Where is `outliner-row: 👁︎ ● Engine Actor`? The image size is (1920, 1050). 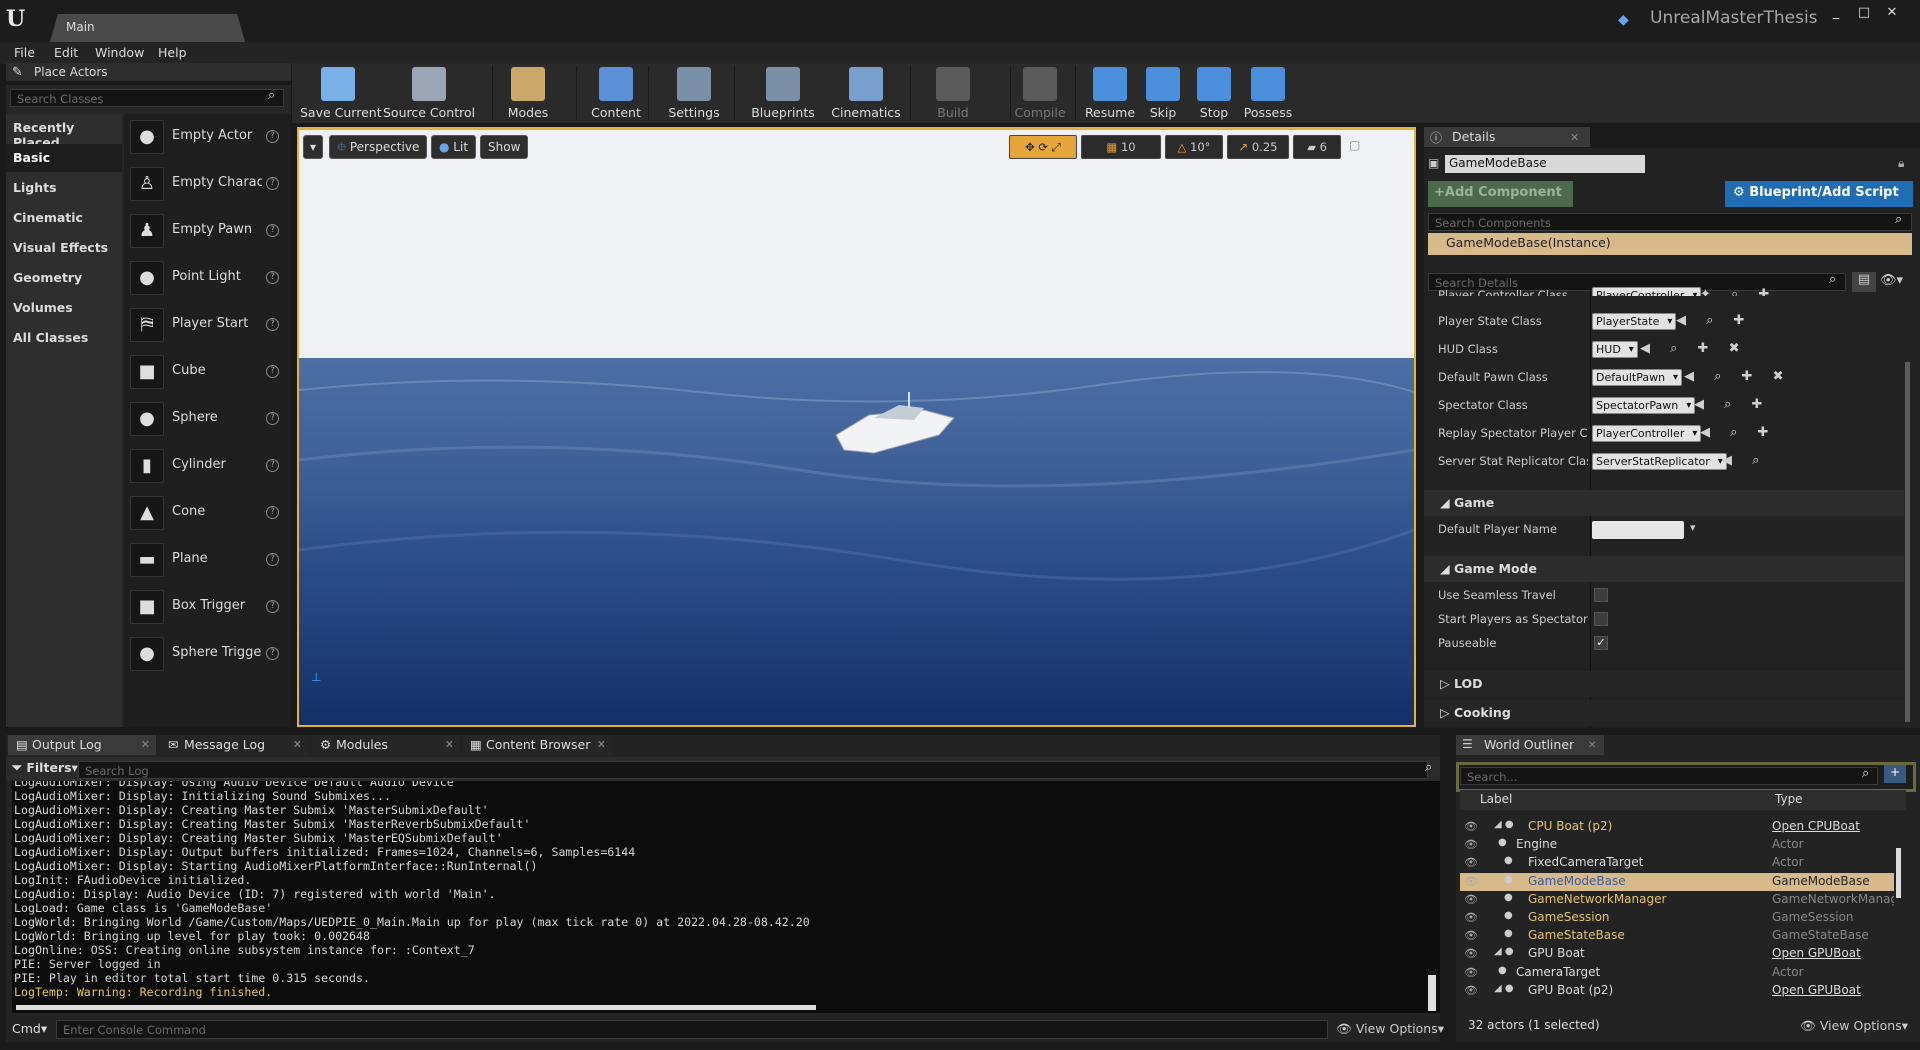 outliner-row: 👁︎ ● Engine Actor is located at coordinates (1677, 845).